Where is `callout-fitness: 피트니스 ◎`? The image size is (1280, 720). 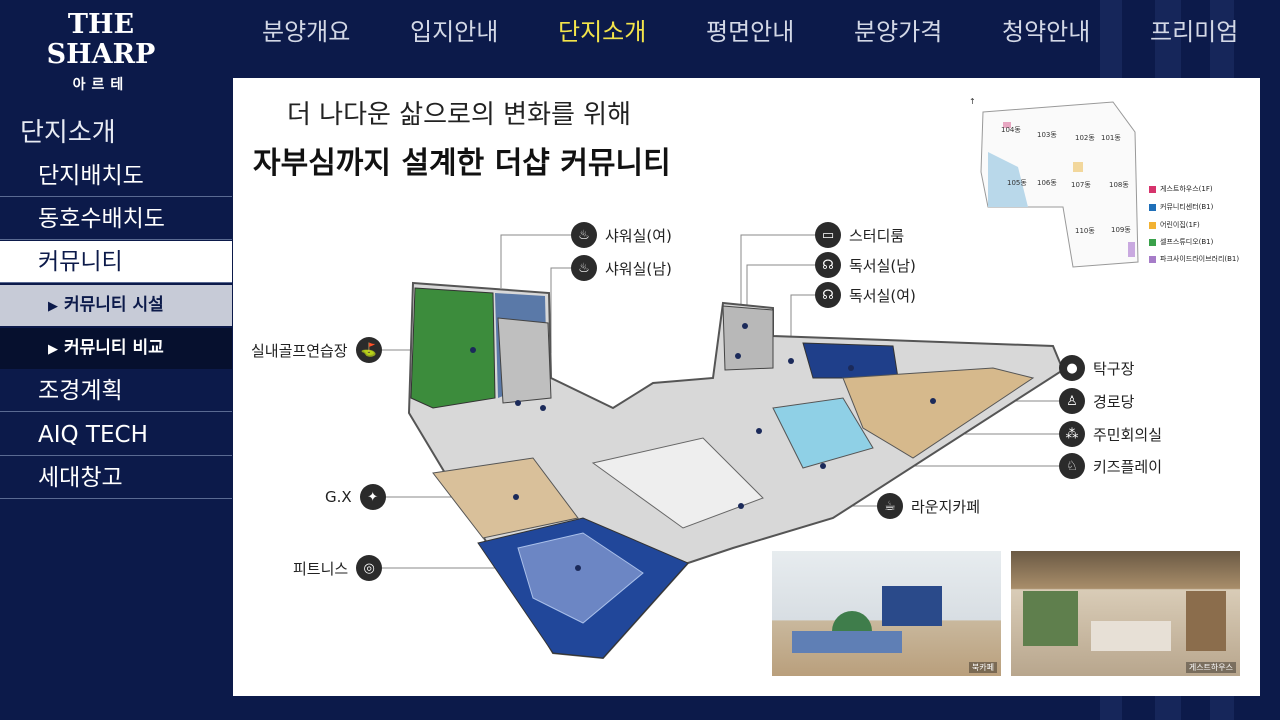 callout-fitness: 피트니스 ◎ is located at coordinates (338, 568).